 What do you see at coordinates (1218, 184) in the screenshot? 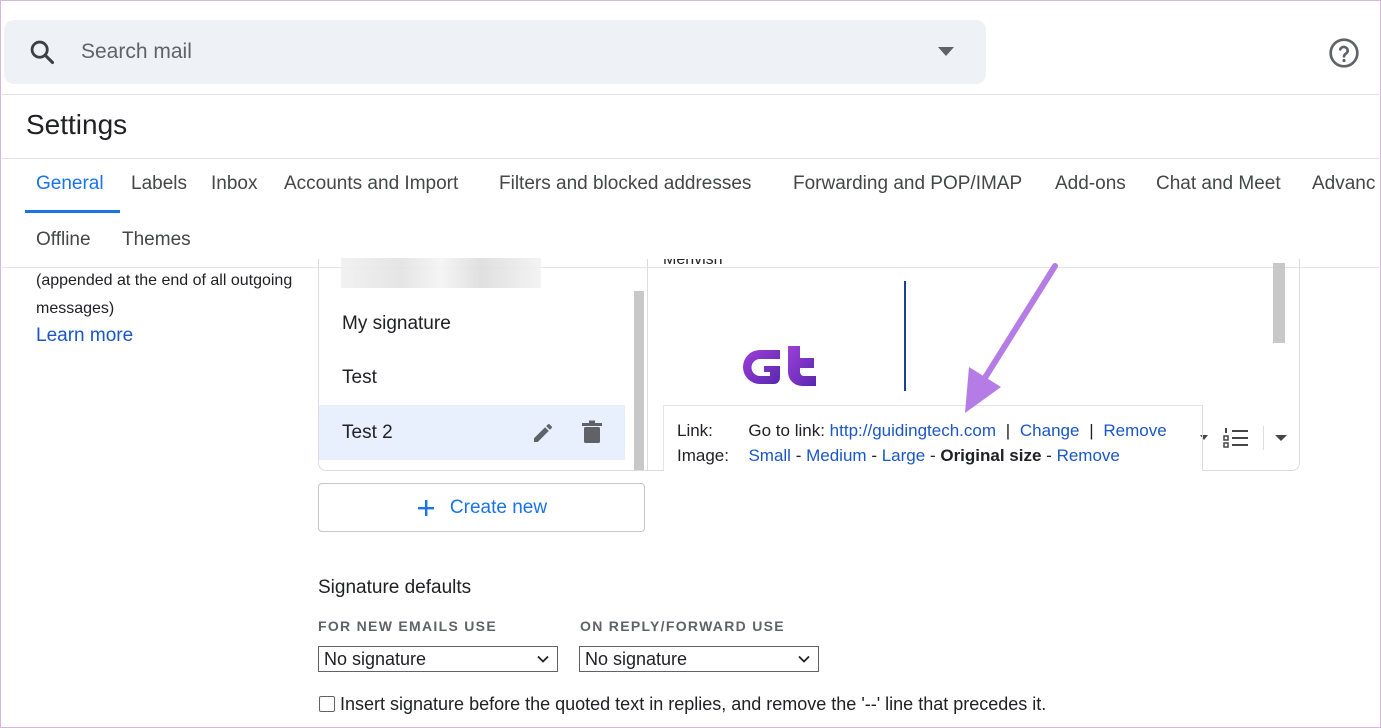
I see `tab-chat-and-meet: Chat and Meet` at bounding box center [1218, 184].